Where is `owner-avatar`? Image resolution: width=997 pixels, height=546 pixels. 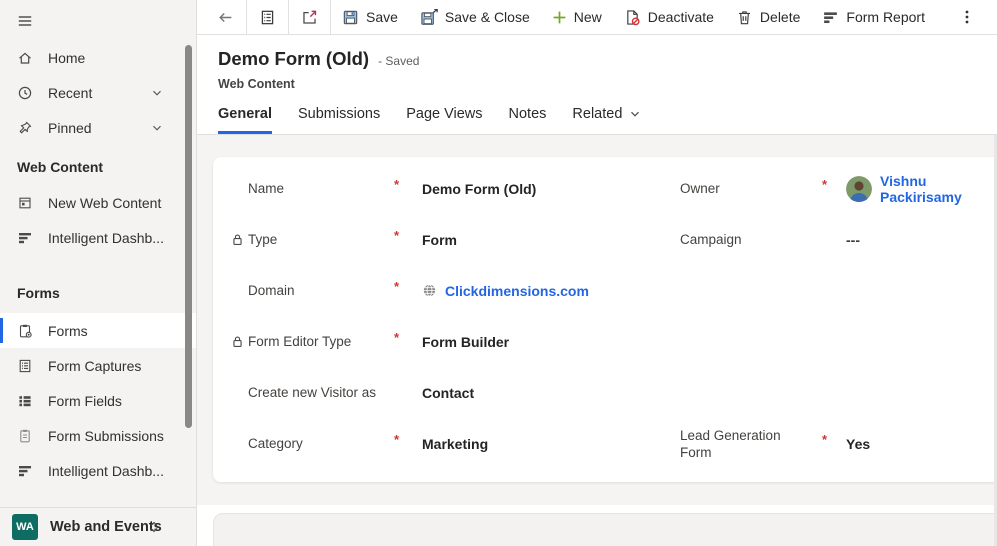 owner-avatar is located at coordinates (859, 188).